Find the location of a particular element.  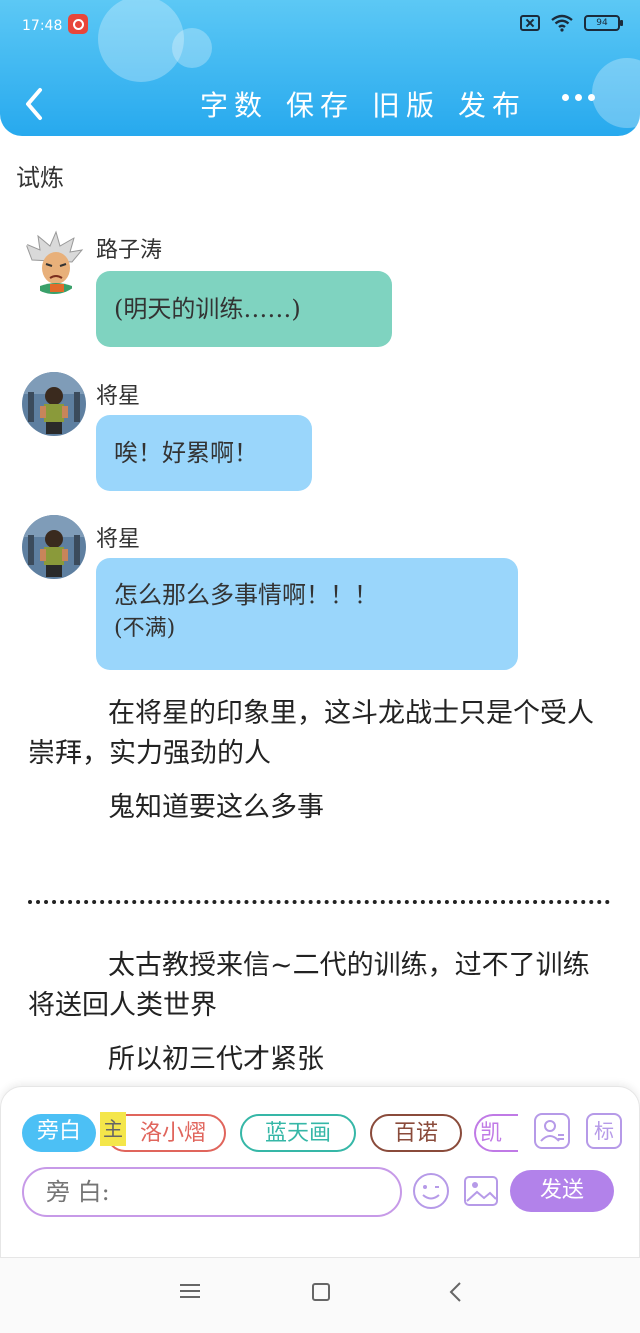

role-manage-button is located at coordinates (552, 1131).